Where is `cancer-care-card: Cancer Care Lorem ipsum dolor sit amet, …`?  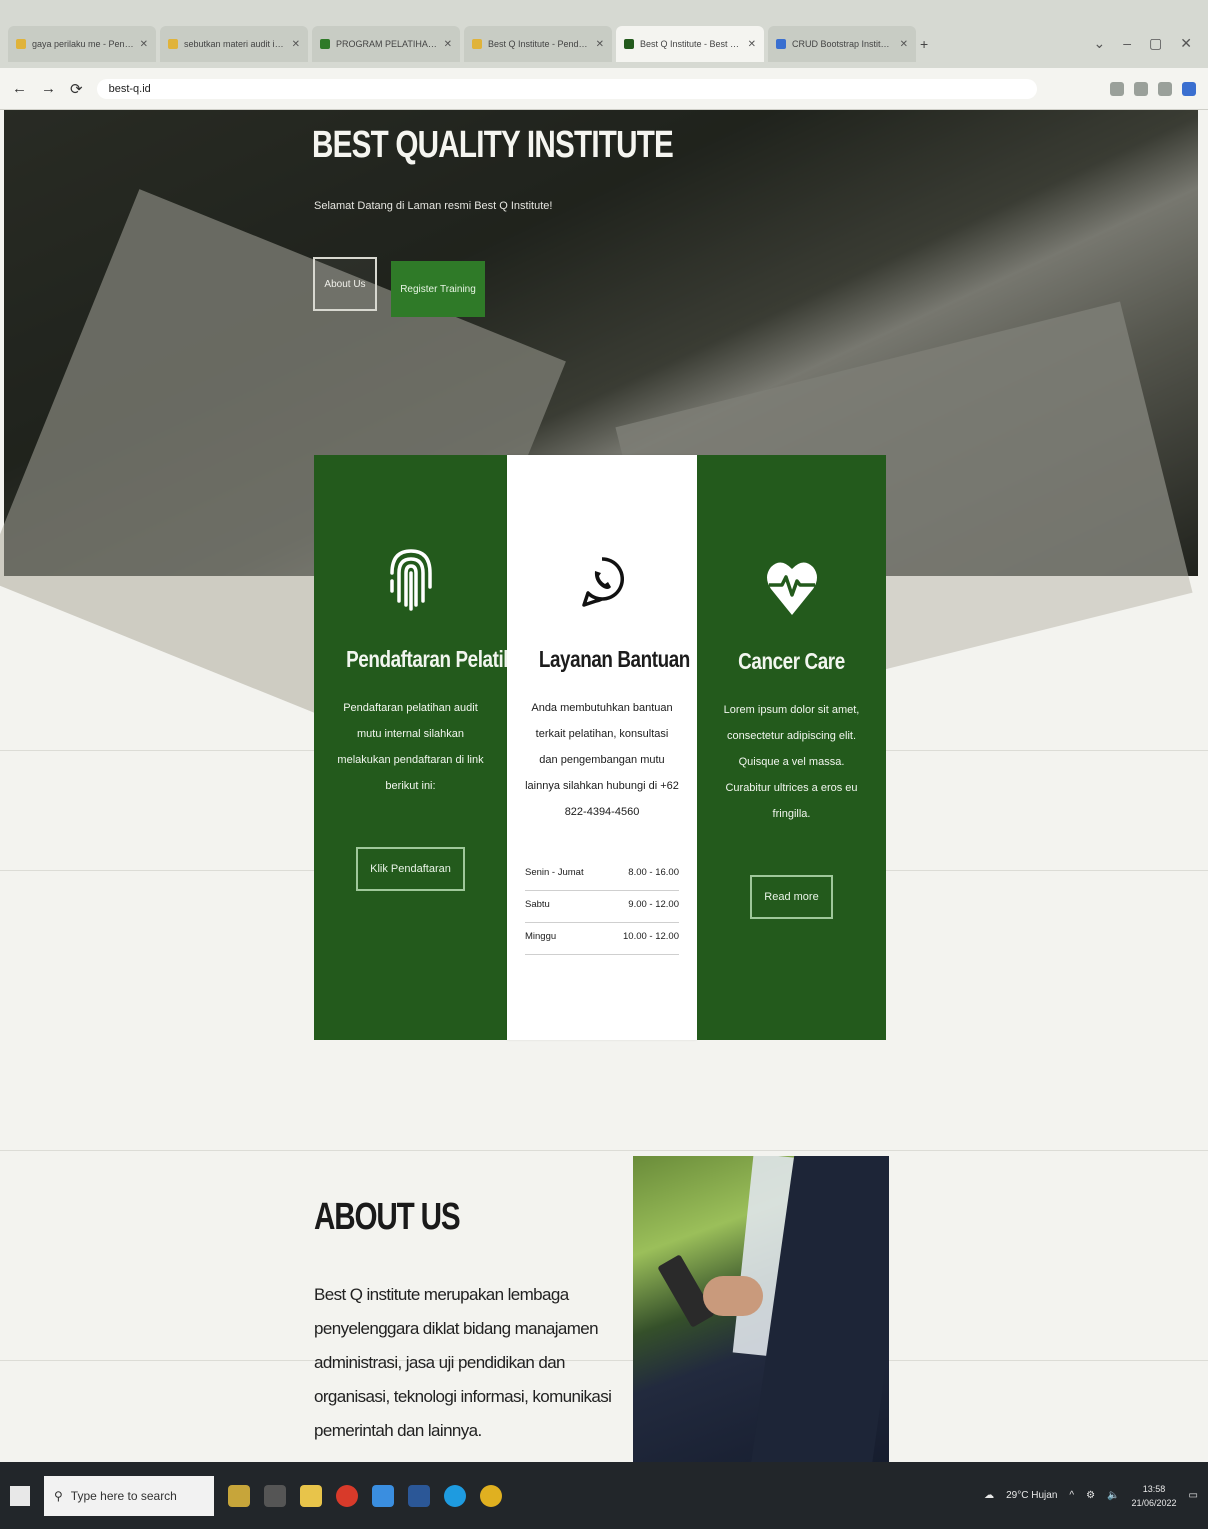 cancer-care-card: Cancer Care Lorem ipsum dolor sit amet, … is located at coordinates (791, 747).